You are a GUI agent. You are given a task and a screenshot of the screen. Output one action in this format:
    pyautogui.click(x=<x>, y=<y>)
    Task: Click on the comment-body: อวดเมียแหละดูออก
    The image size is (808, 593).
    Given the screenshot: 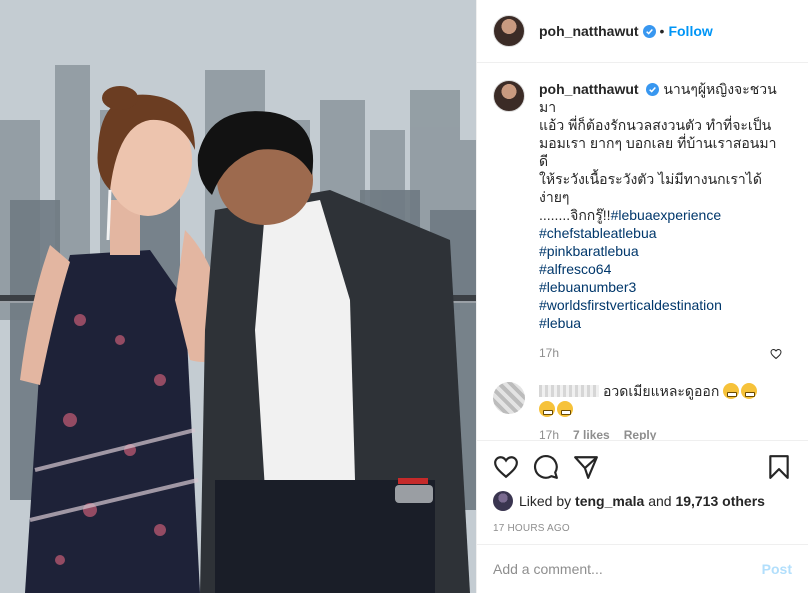 What is the action you would take?
    pyautogui.click(x=661, y=391)
    